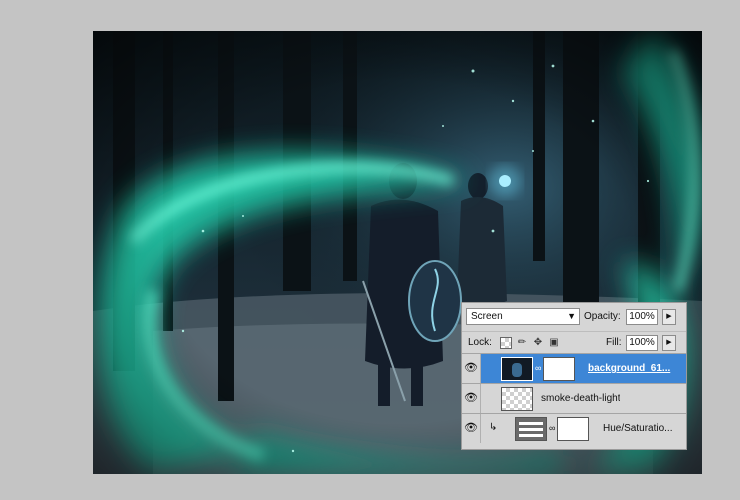 This screenshot has height=500, width=740. Describe the element at coordinates (614, 342) in the screenshot. I see `fill-label: Fill:` at that location.